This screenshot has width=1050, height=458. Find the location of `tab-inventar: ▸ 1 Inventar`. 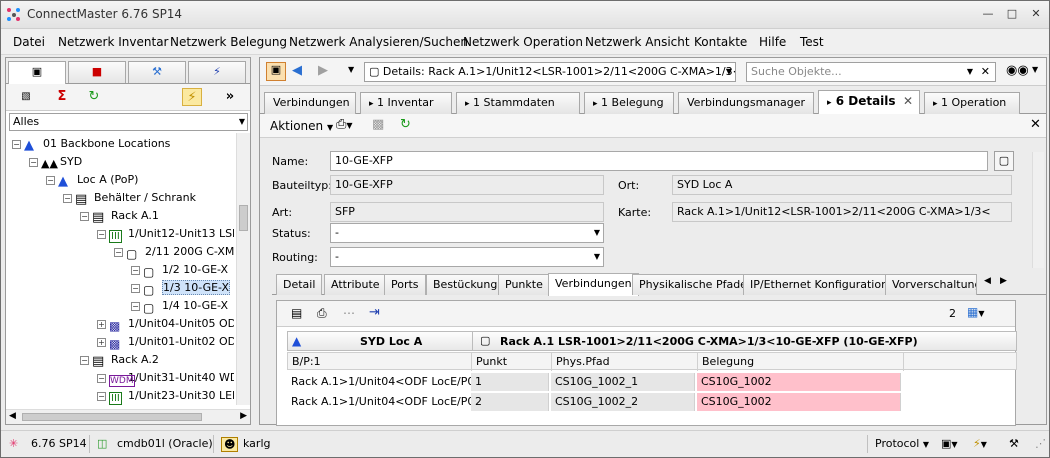

tab-inventar: ▸ 1 Inventar is located at coordinates (406, 103).